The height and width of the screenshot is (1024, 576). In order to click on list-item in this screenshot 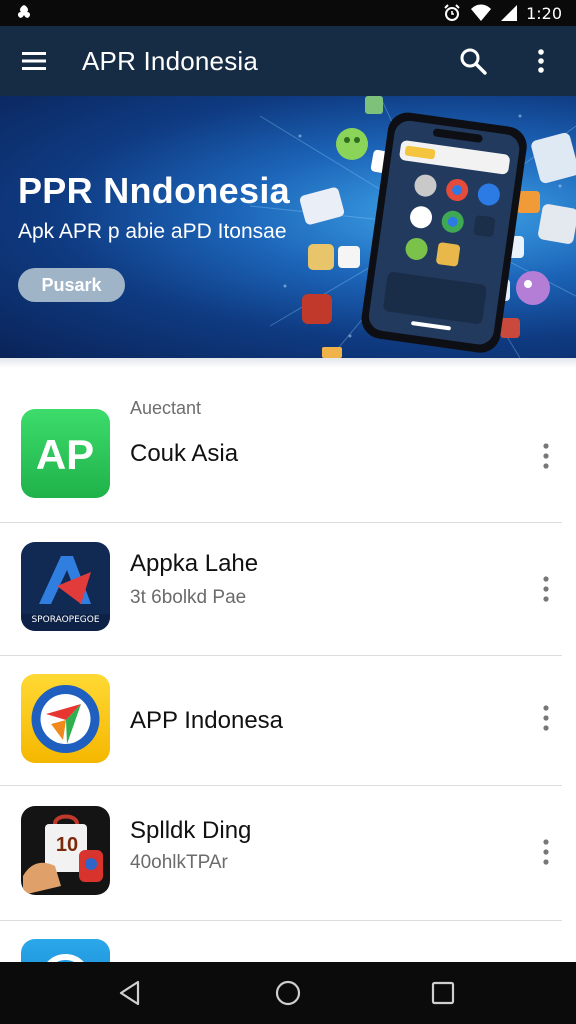, I will do `click(288, 941)`.